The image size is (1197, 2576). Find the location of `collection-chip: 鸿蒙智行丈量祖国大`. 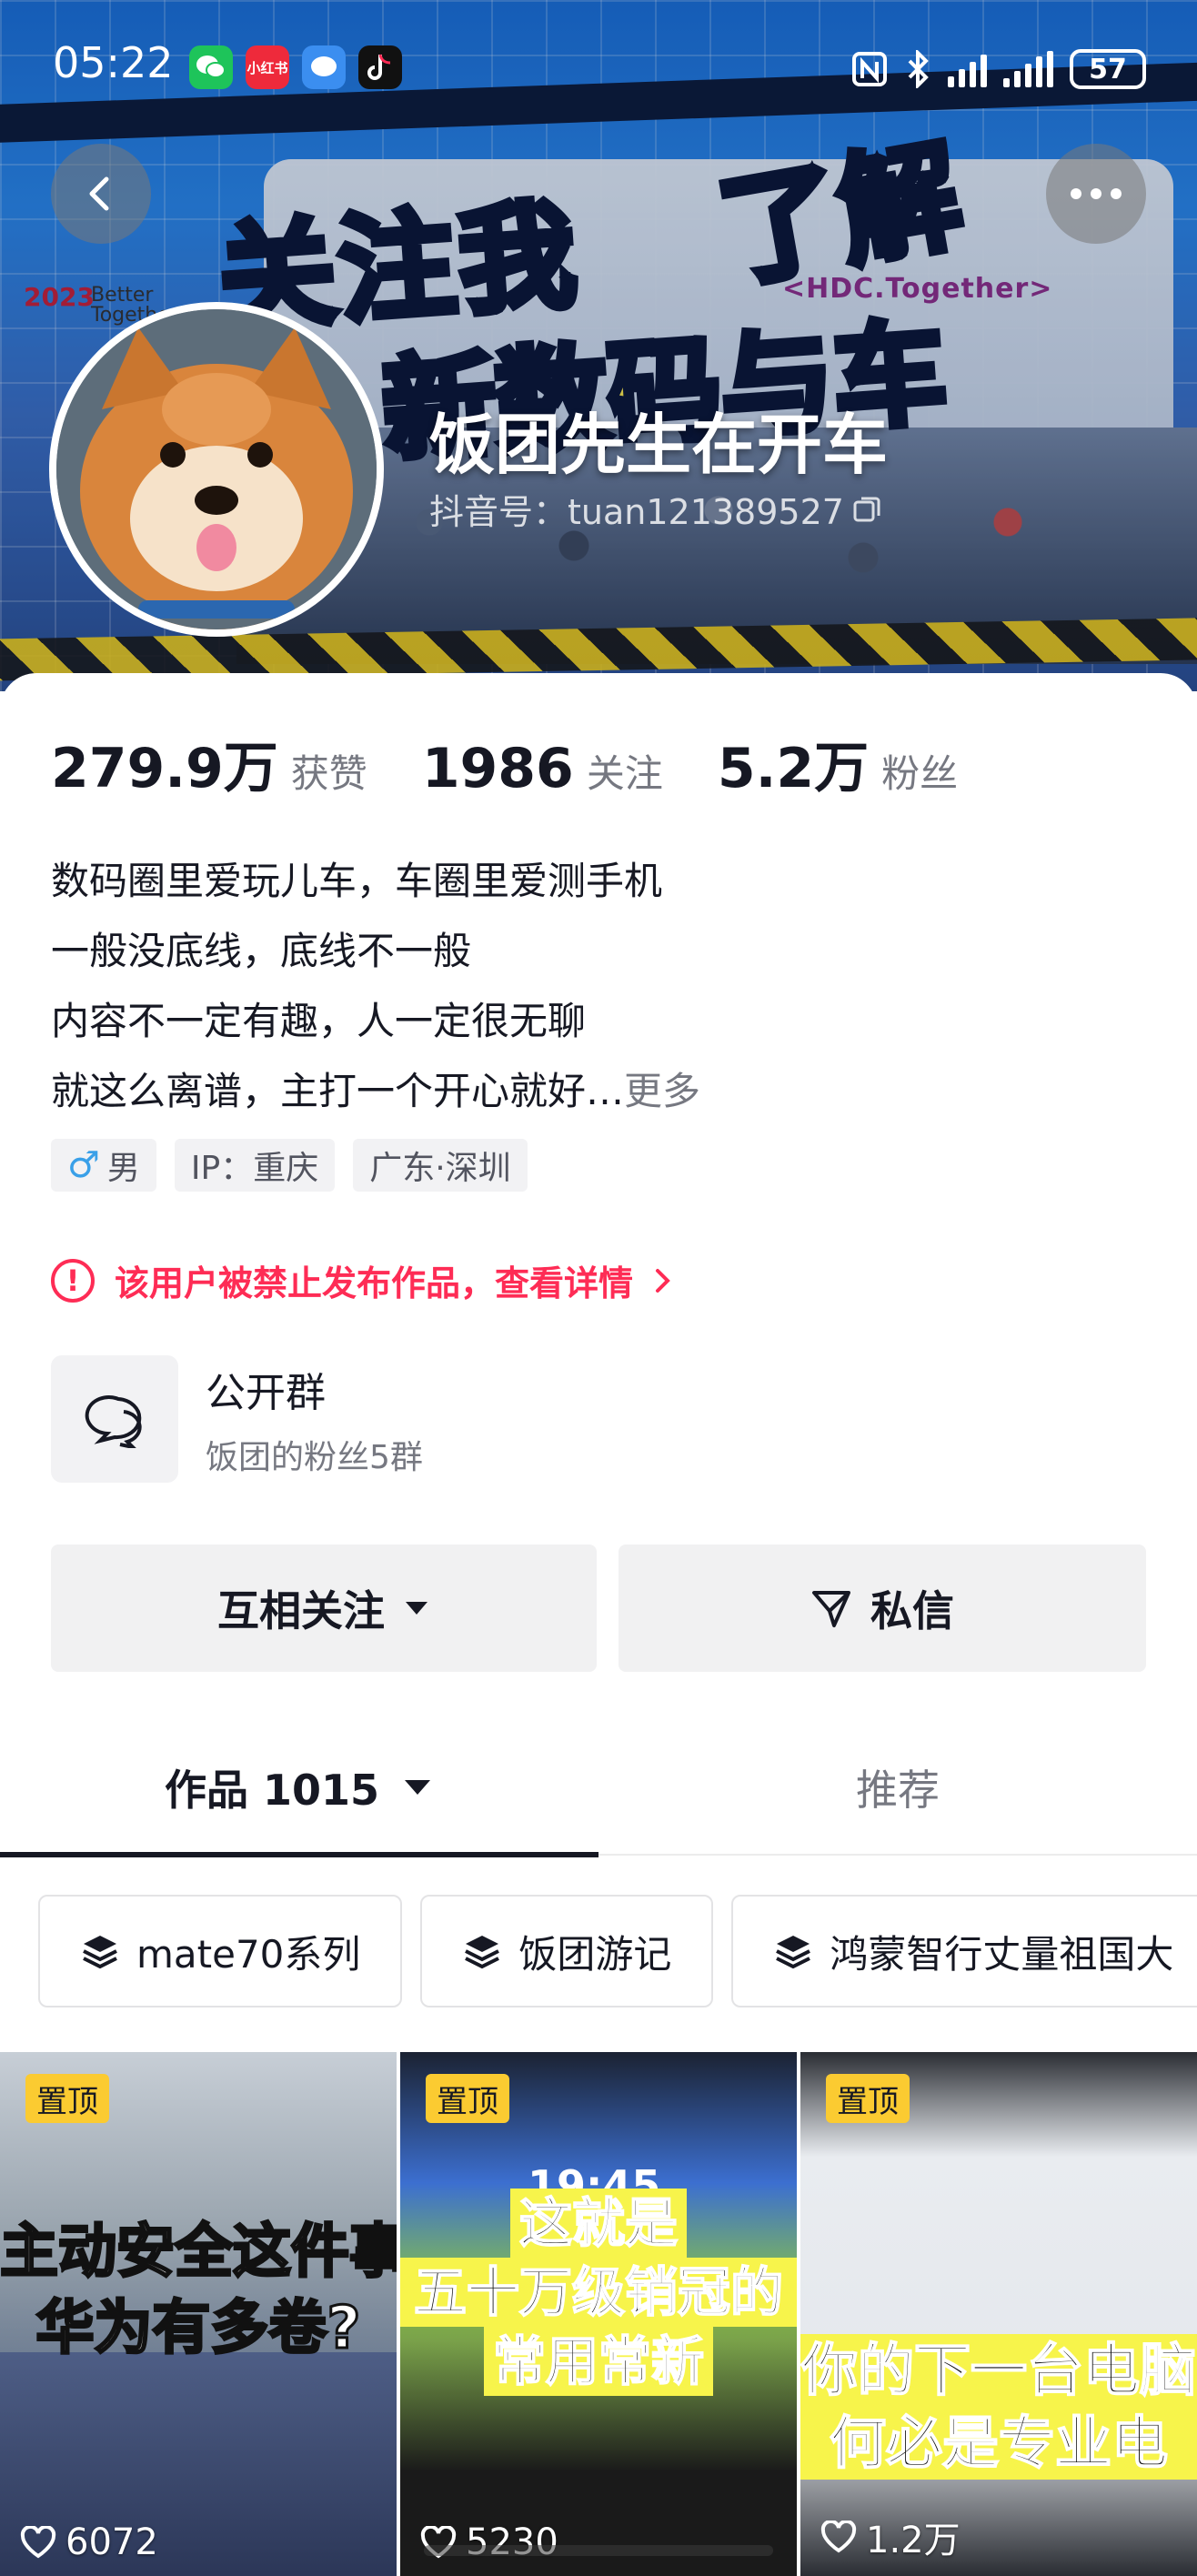

collection-chip: 鸿蒙智行丈量祖国大 is located at coordinates (964, 1951).